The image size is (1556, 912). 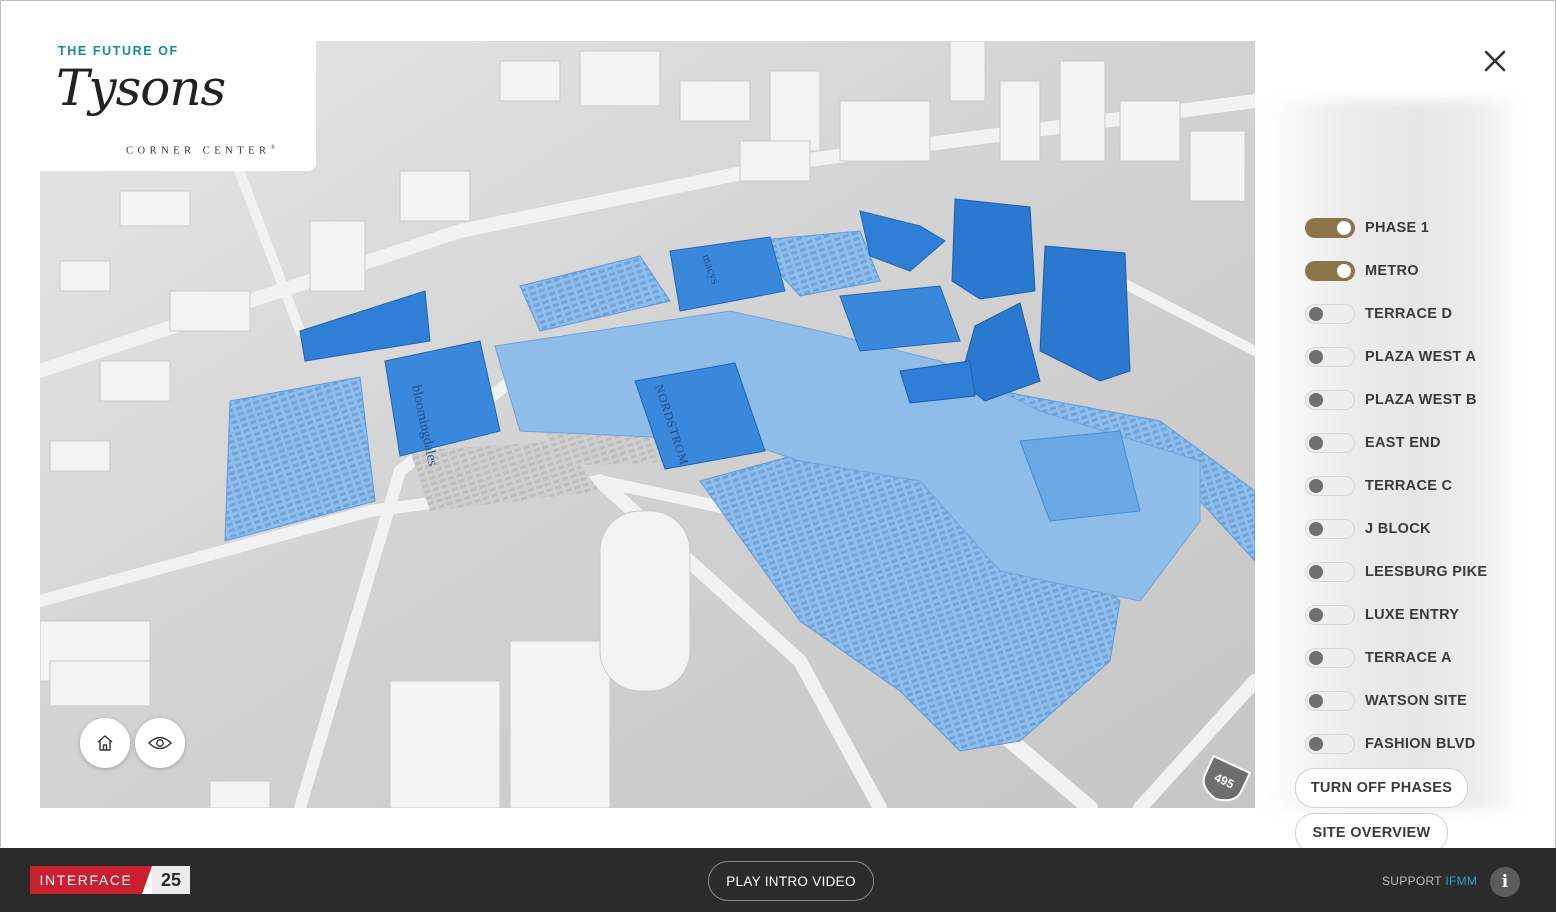 I want to click on toggle-label: EAST END, so click(x=1403, y=443).